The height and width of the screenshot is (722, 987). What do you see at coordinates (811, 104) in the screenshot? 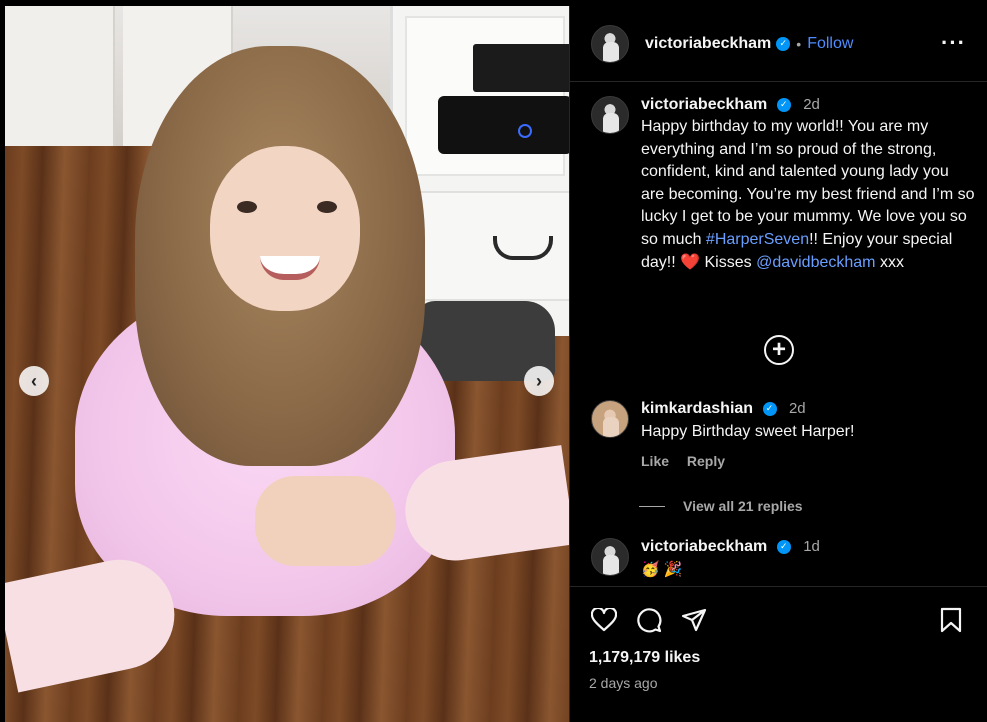
I see `caption-time: 2d` at bounding box center [811, 104].